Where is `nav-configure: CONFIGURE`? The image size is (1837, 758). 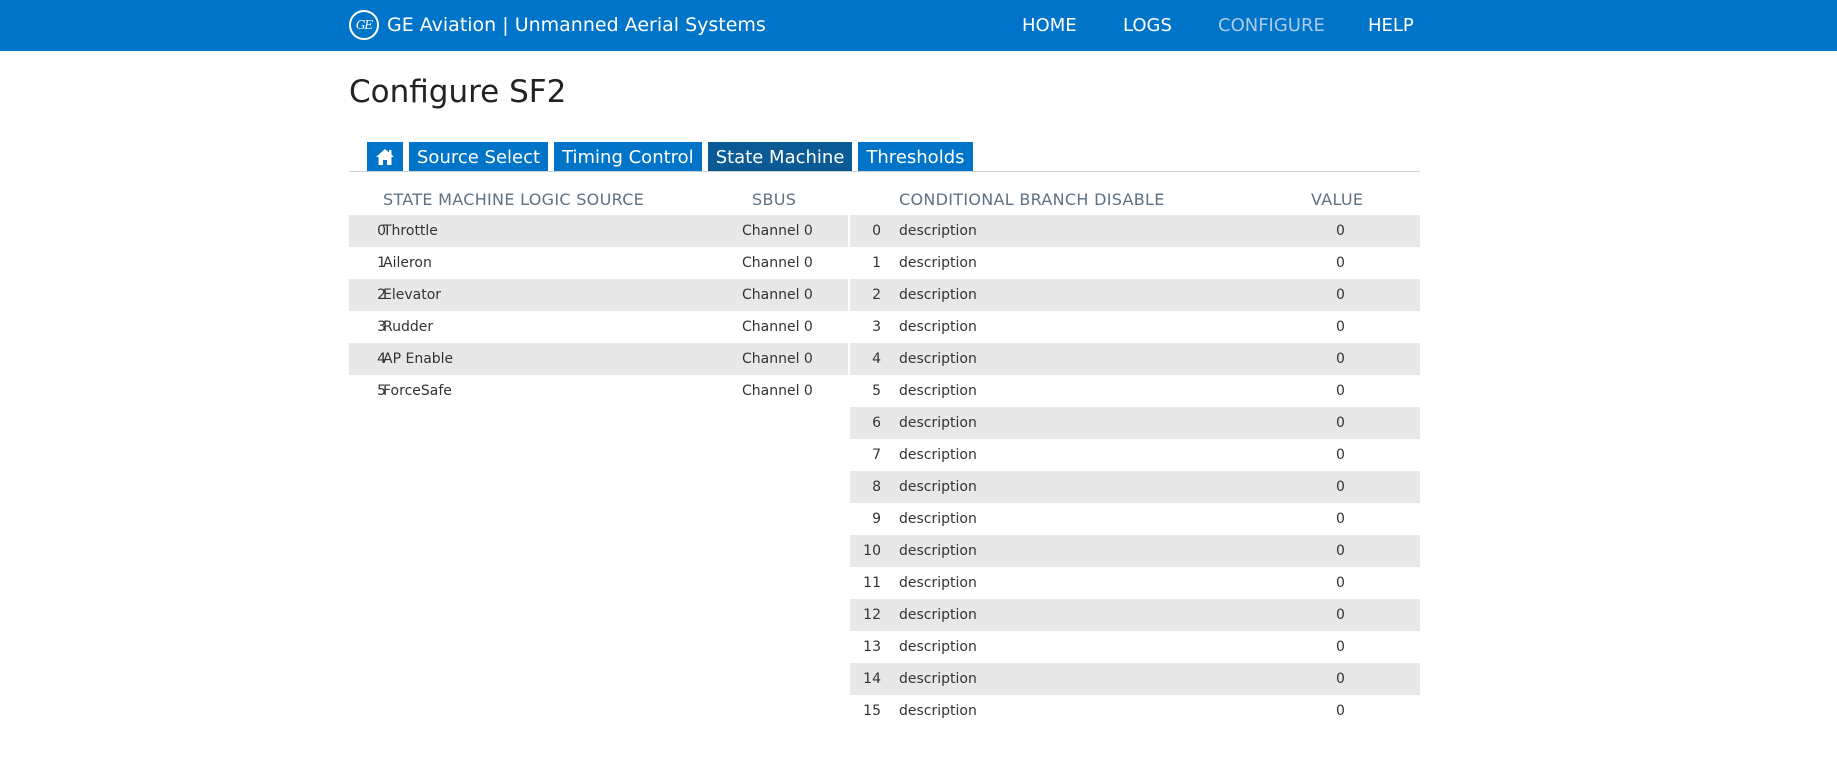
nav-configure: CONFIGURE is located at coordinates (1271, 25).